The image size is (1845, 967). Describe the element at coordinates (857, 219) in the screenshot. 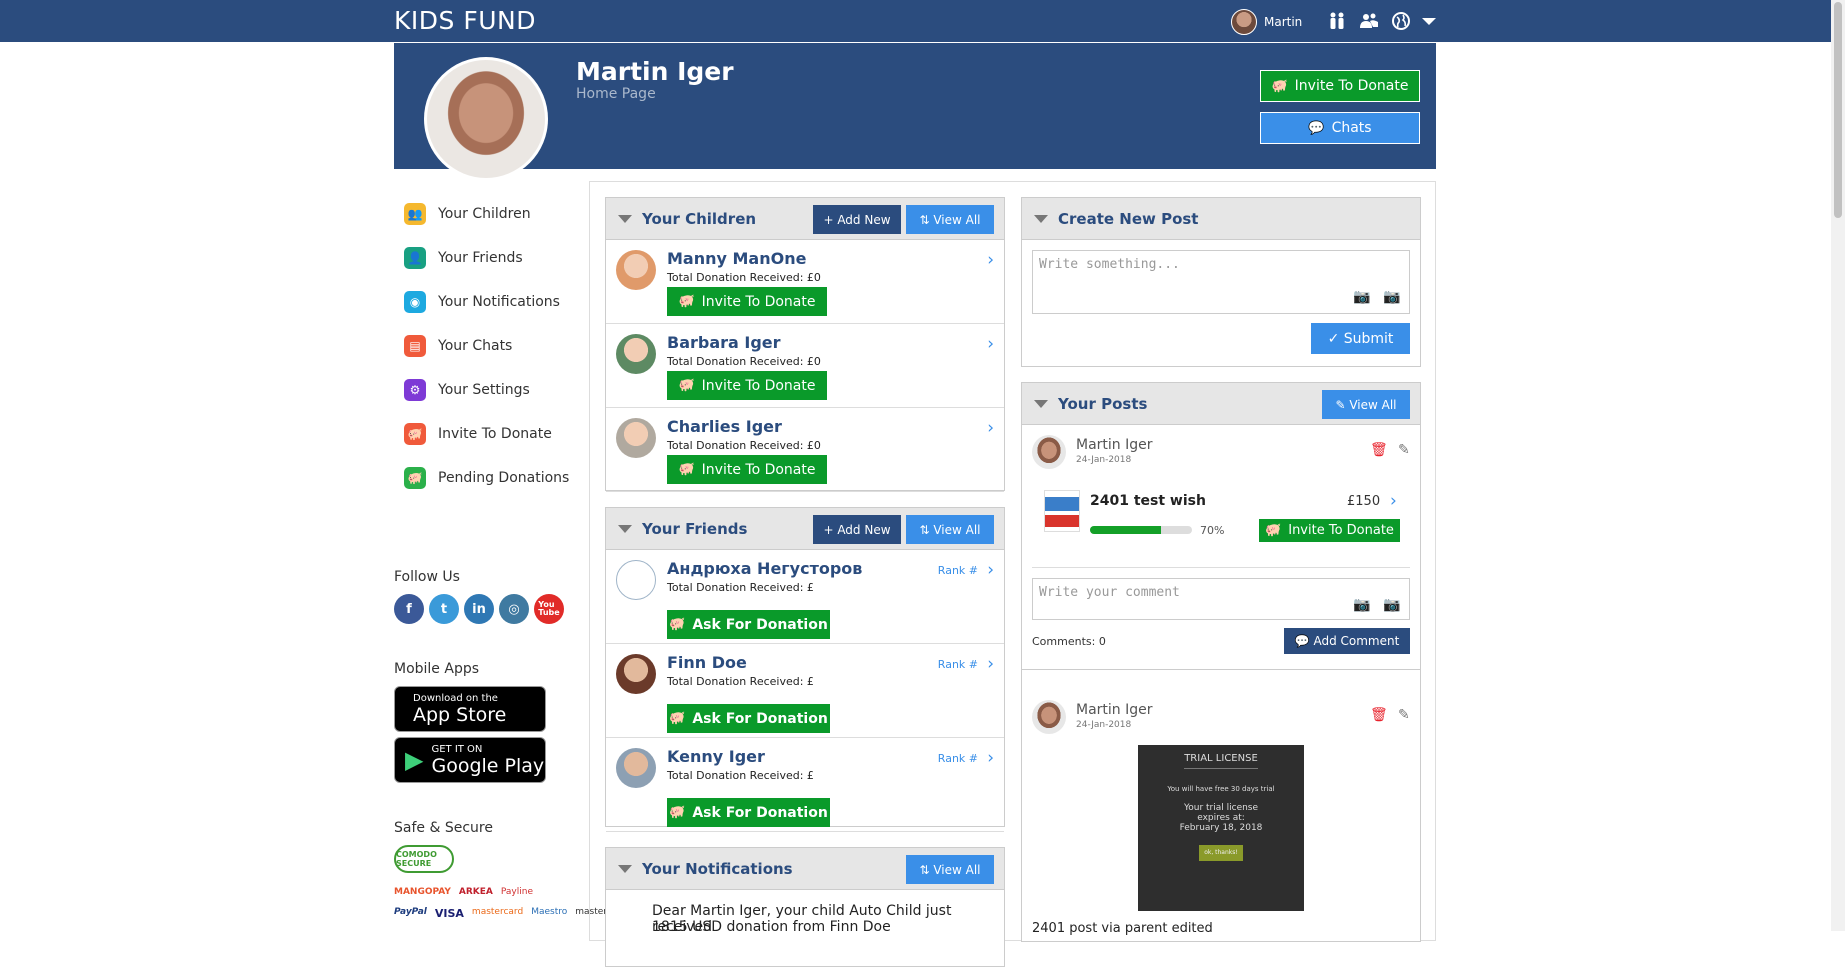

I see `add-child-button: + Add New` at that location.